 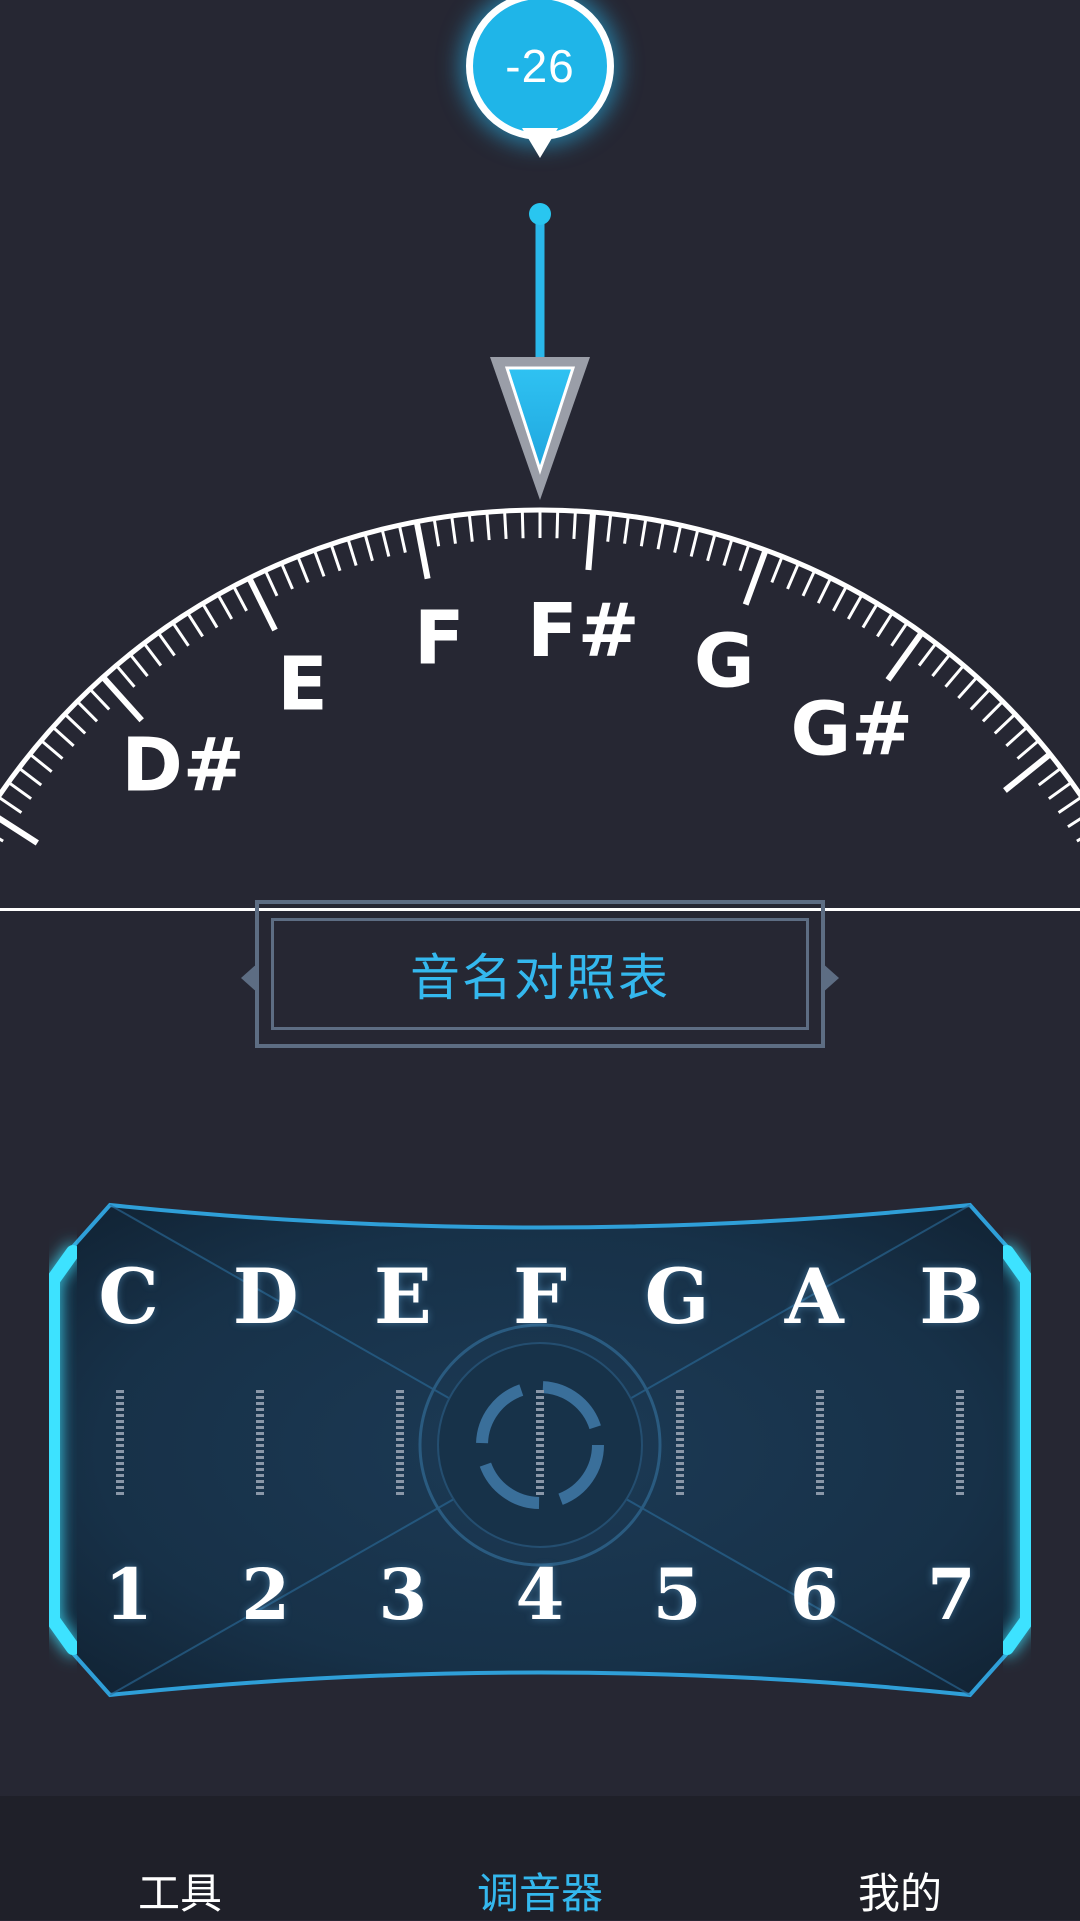 I want to click on reference-note-row: C D E F G A B, so click(x=540, y=1296).